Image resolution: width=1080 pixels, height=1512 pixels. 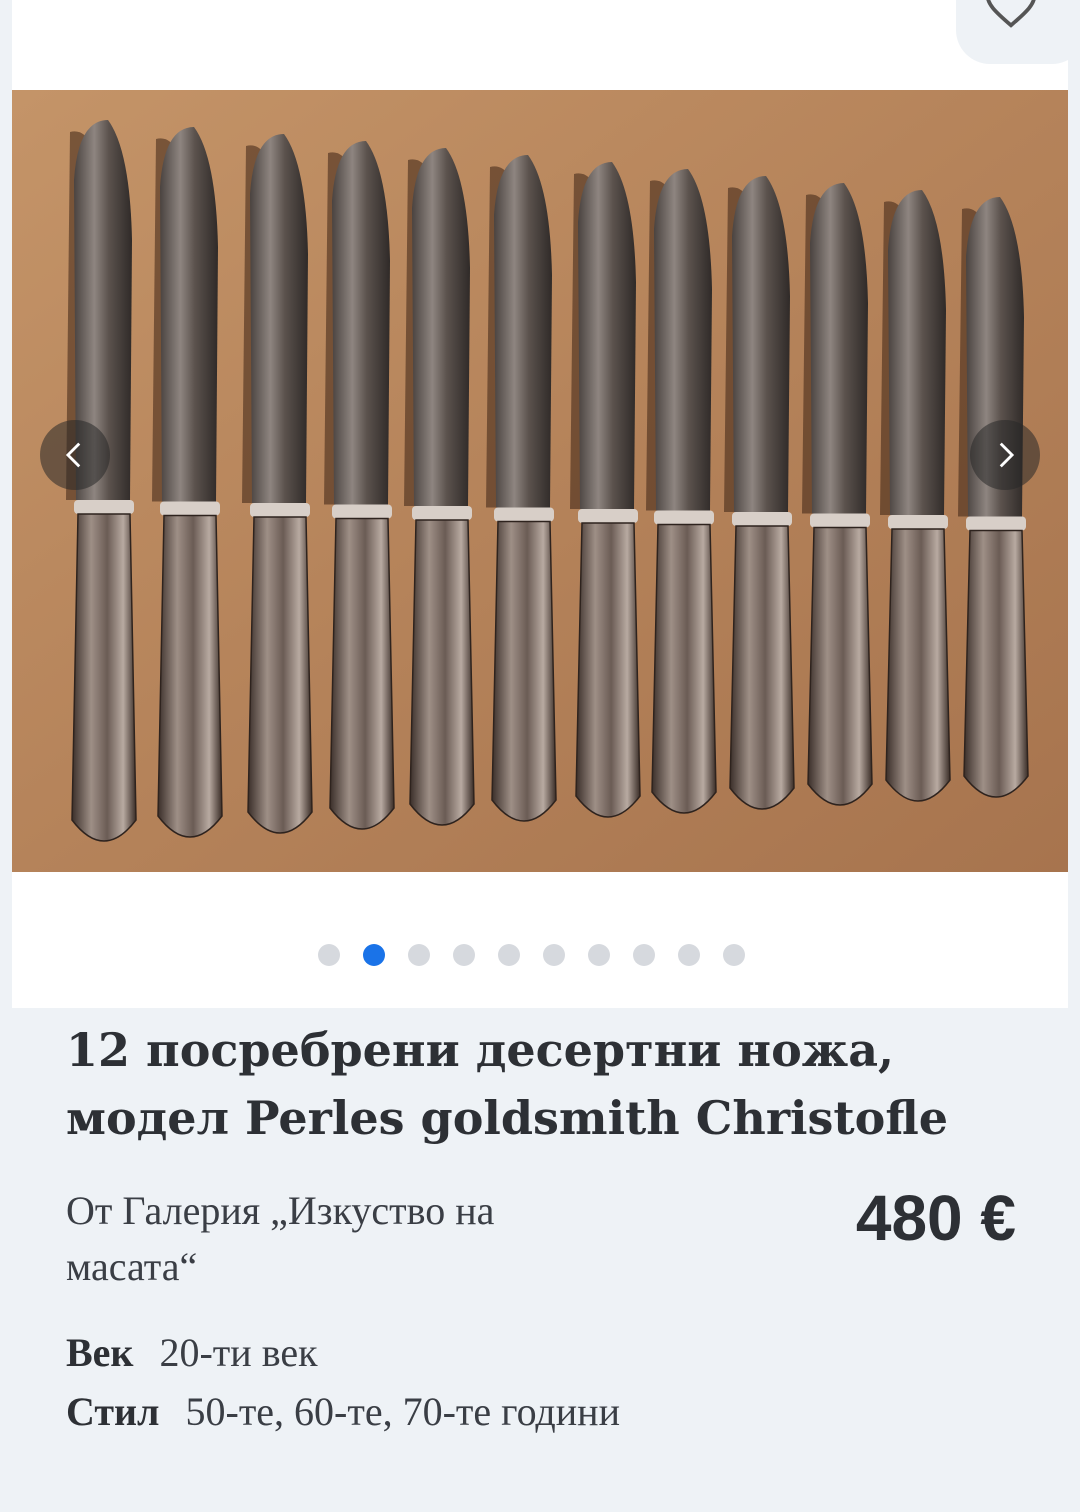 I want to click on gallery-next-button, so click(x=1005, y=455).